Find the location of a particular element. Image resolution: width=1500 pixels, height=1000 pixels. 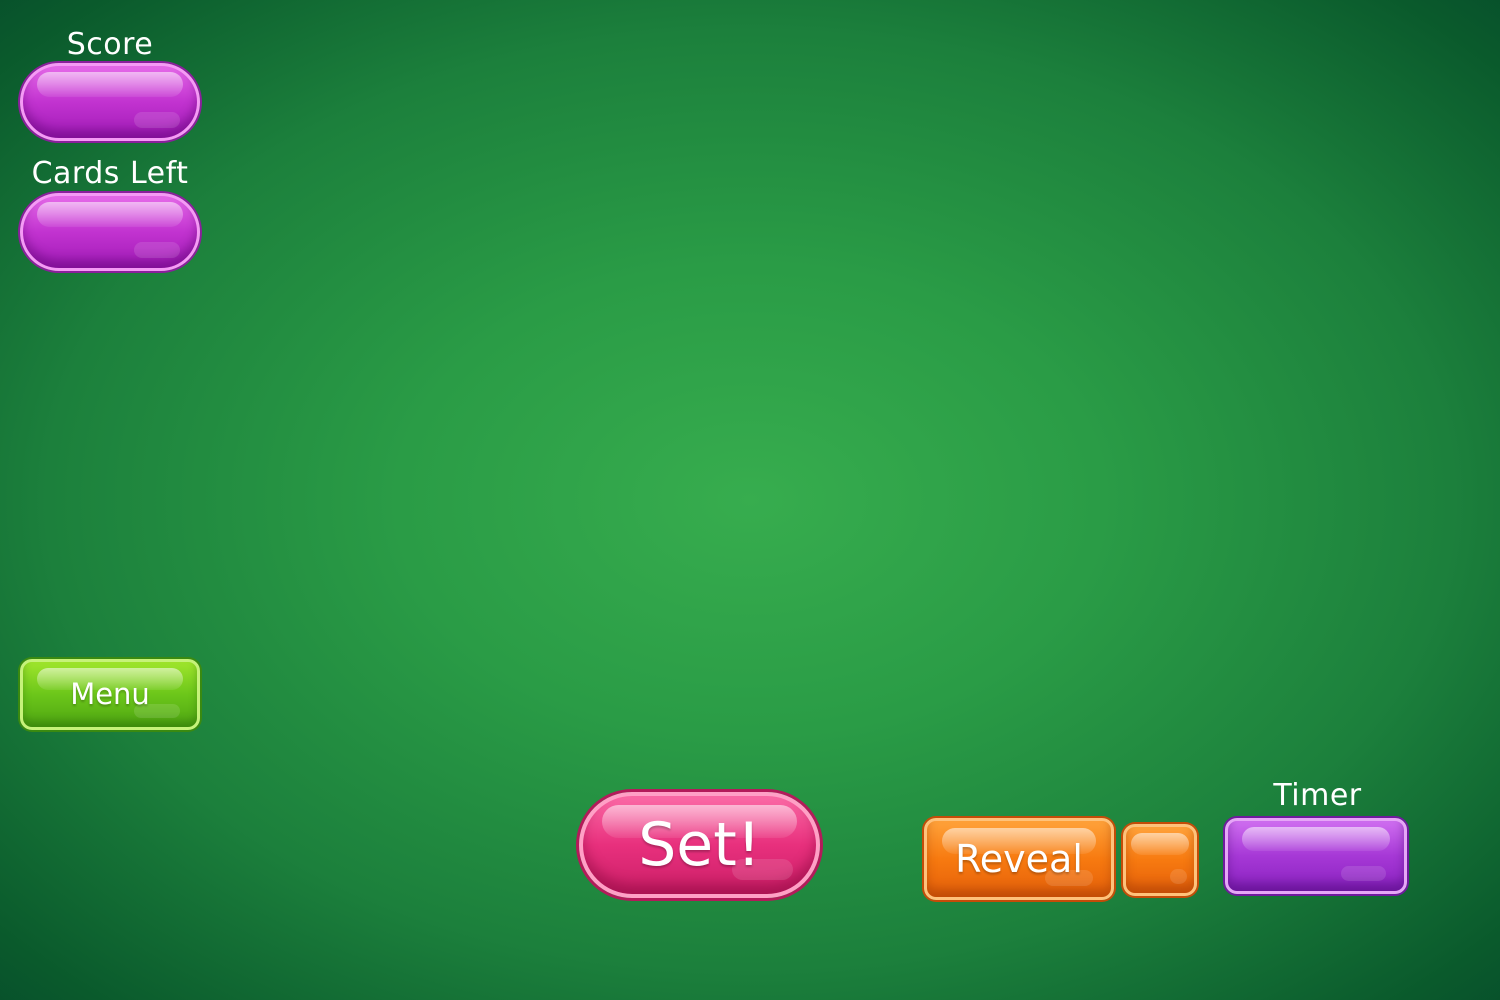

menu-button-label: Menu is located at coordinates (110, 694).